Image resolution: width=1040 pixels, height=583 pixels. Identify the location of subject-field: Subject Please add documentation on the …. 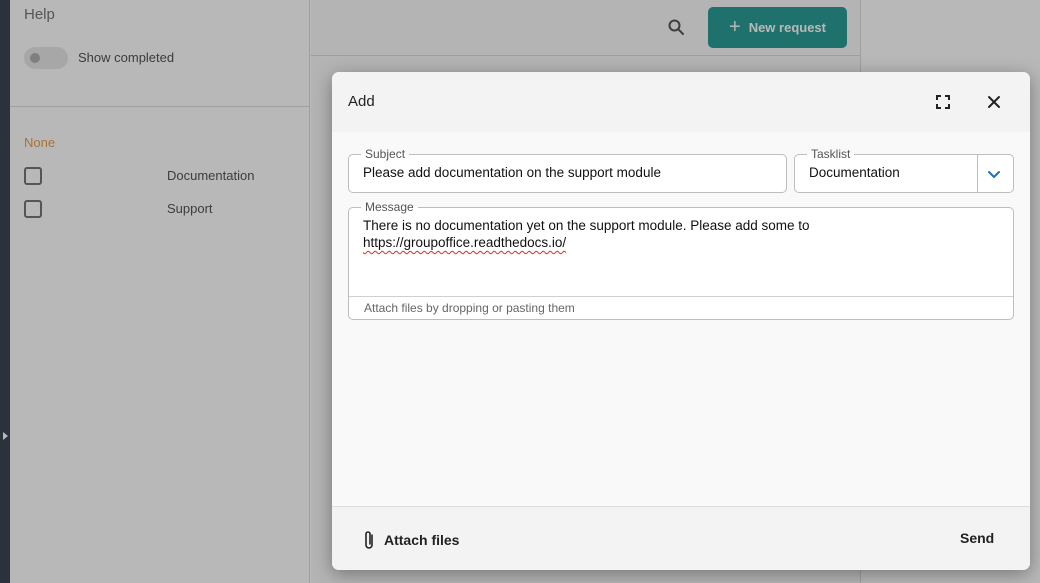
(567, 170).